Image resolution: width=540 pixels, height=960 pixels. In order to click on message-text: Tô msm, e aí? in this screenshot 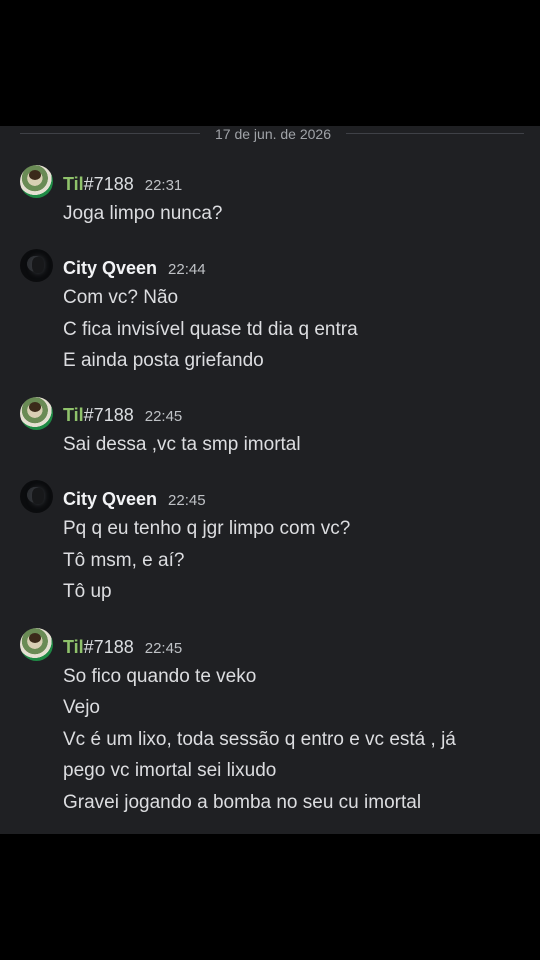, I will do `click(123, 561)`.